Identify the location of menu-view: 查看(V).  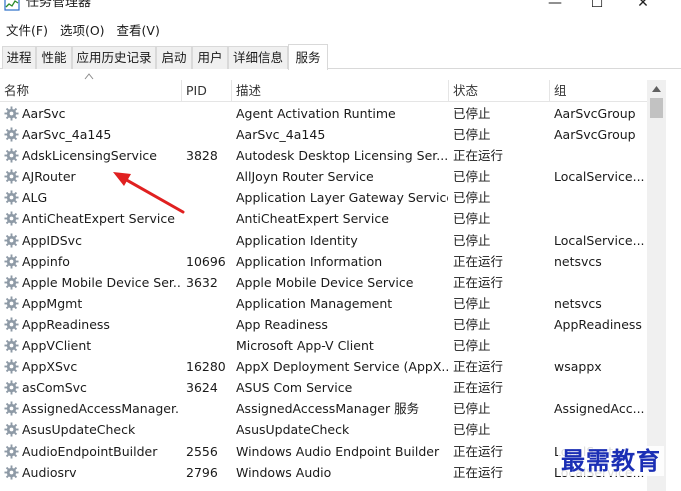
(138, 31).